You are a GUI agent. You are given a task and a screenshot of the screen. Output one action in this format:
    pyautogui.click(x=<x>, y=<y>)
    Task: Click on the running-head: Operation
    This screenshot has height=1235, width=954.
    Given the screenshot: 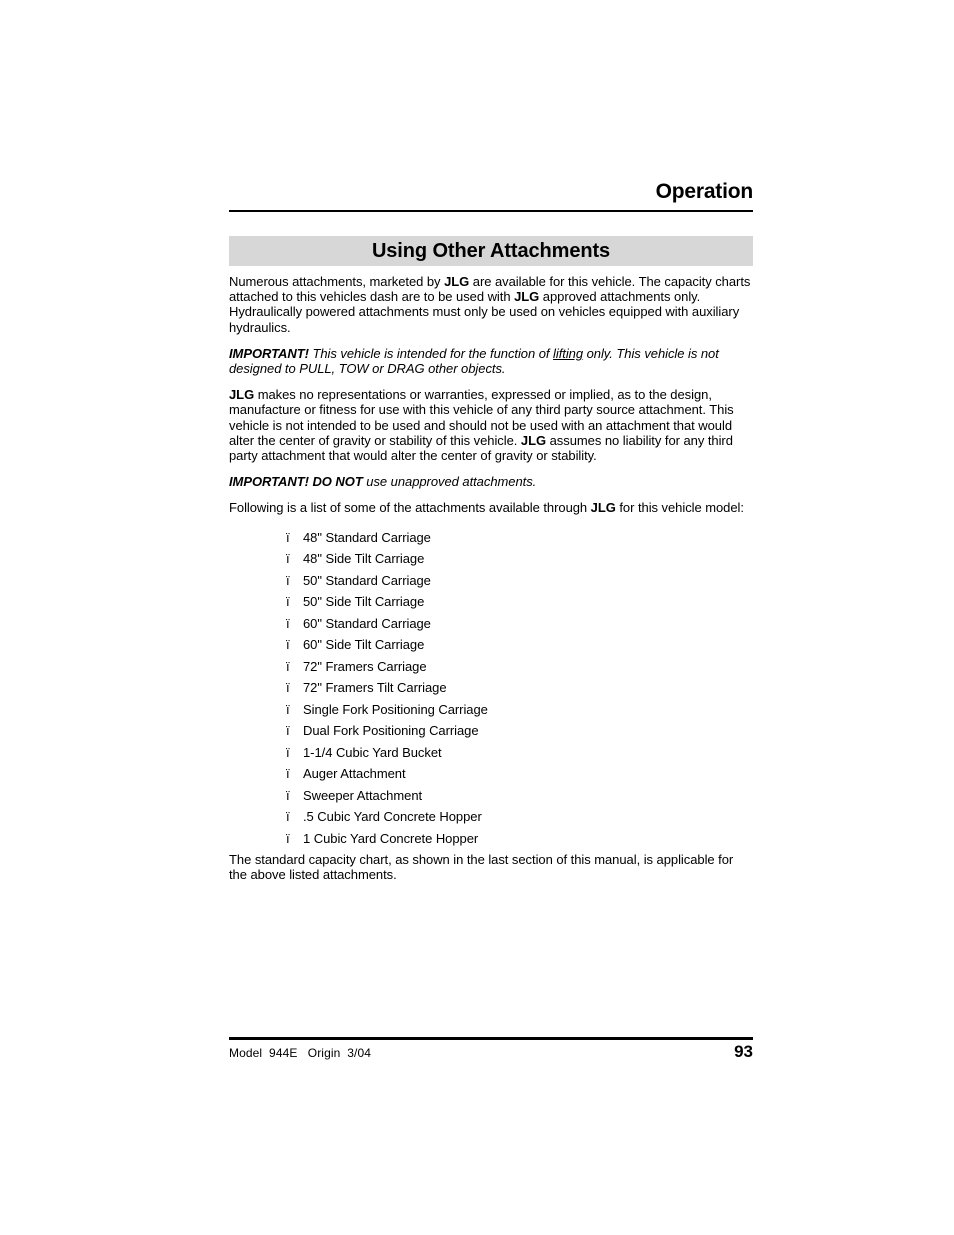 What is the action you would take?
    pyautogui.click(x=704, y=191)
    